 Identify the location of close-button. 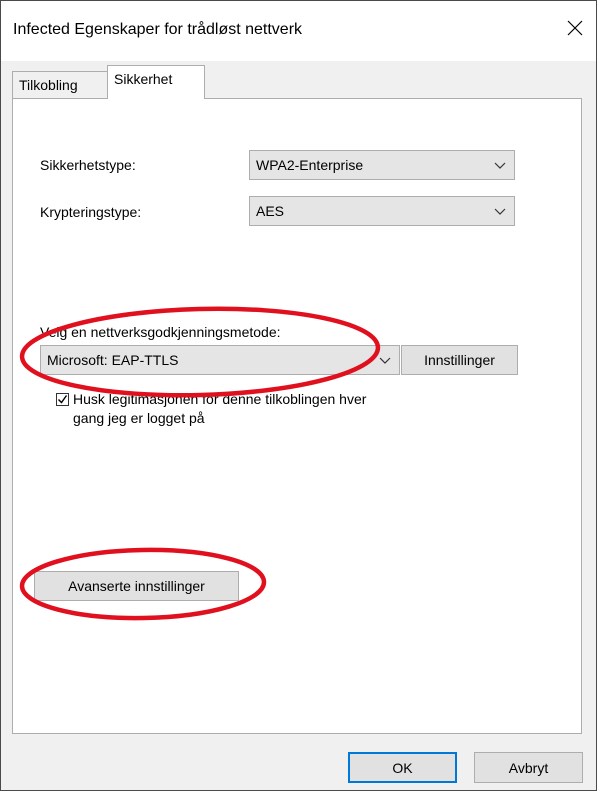
(575, 28).